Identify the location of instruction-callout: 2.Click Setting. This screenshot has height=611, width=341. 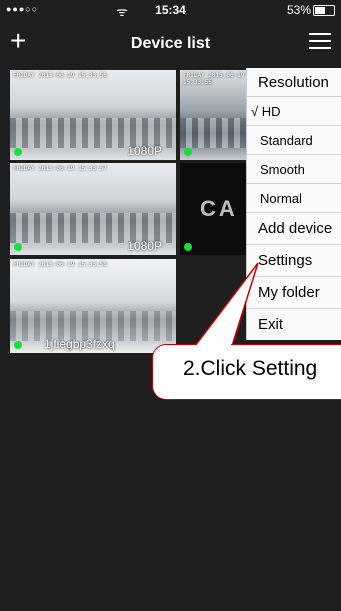
(246, 372).